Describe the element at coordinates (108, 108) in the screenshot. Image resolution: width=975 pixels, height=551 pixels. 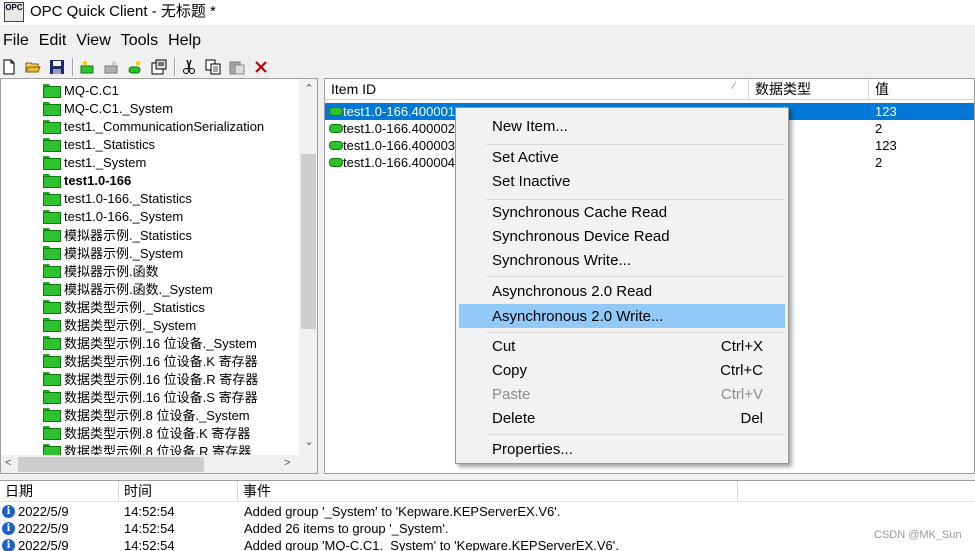
I see `tree-item: MQ-C.C1._System` at that location.